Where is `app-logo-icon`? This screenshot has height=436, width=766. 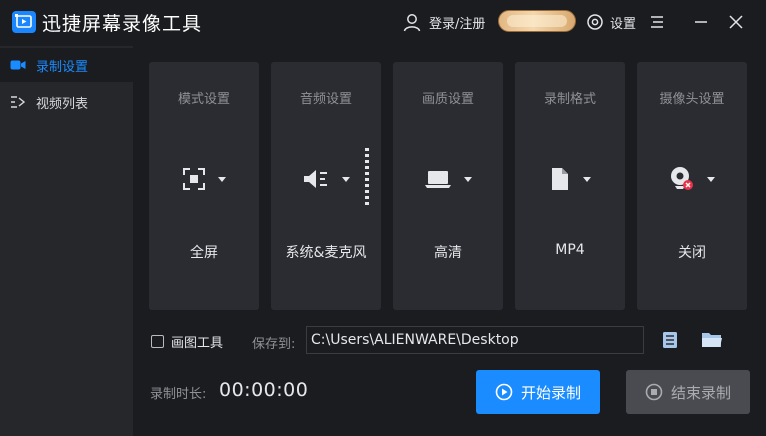 app-logo-icon is located at coordinates (24, 22).